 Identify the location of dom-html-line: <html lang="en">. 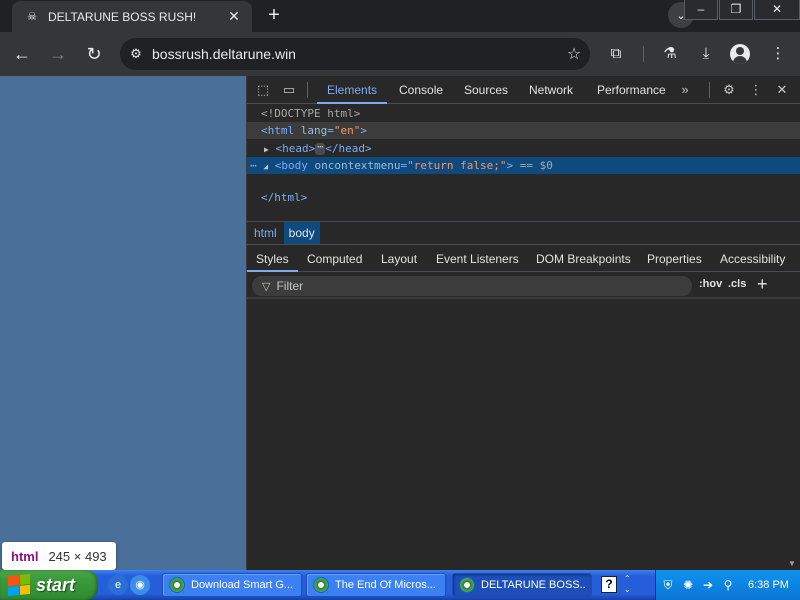
(523, 130).